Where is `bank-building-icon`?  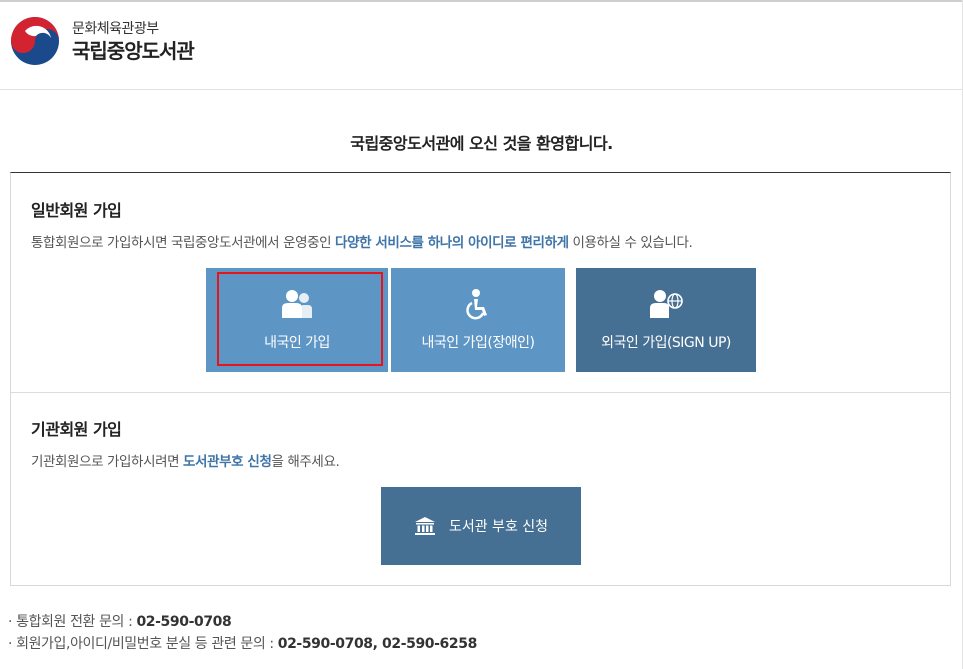
bank-building-icon is located at coordinates (424, 526).